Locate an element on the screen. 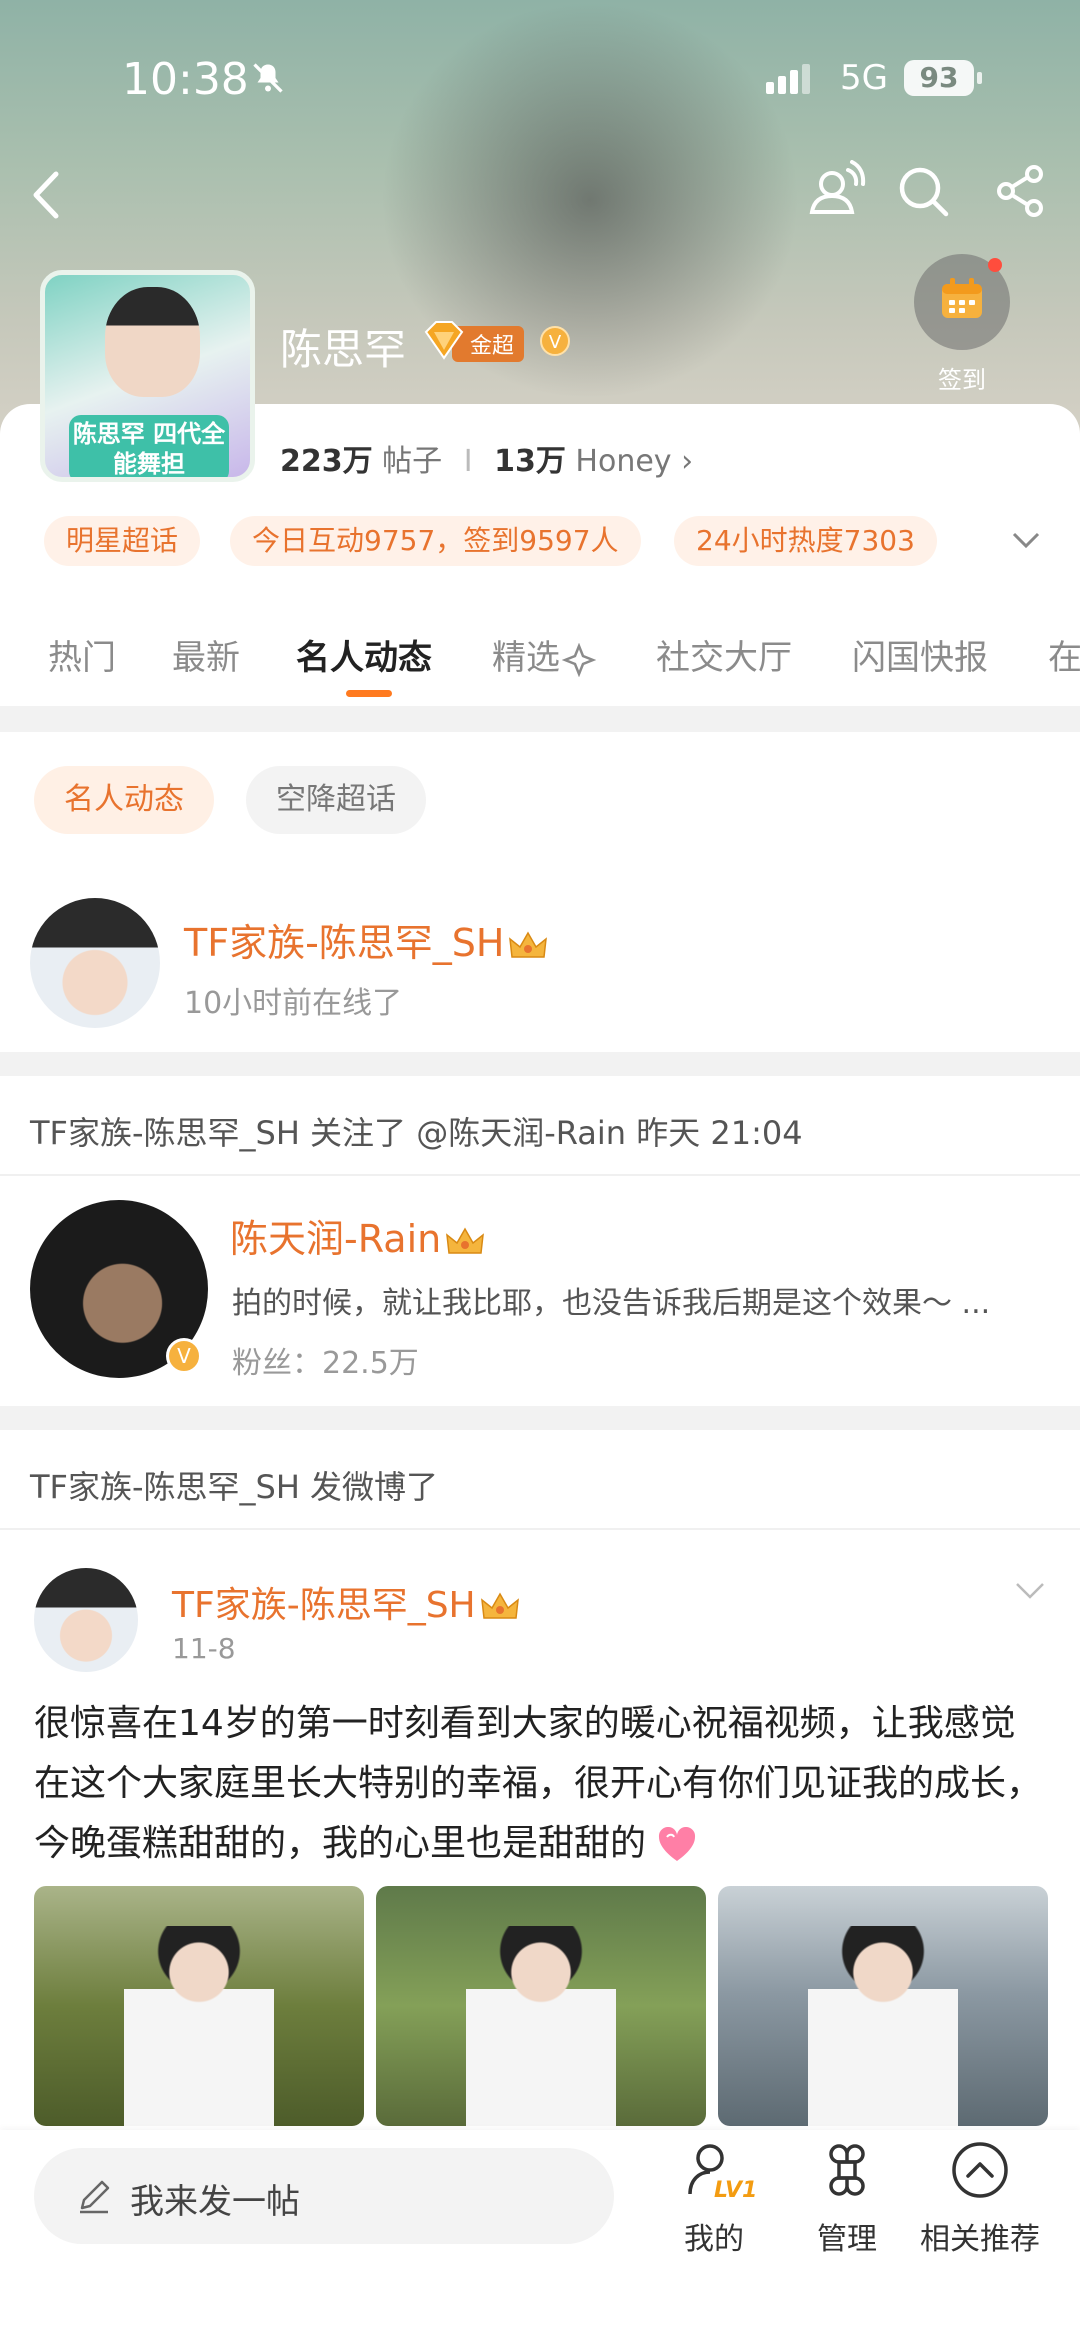 The height and width of the screenshot is (2347, 1080). topic-title: 陈思罕 is located at coordinates (343, 349).